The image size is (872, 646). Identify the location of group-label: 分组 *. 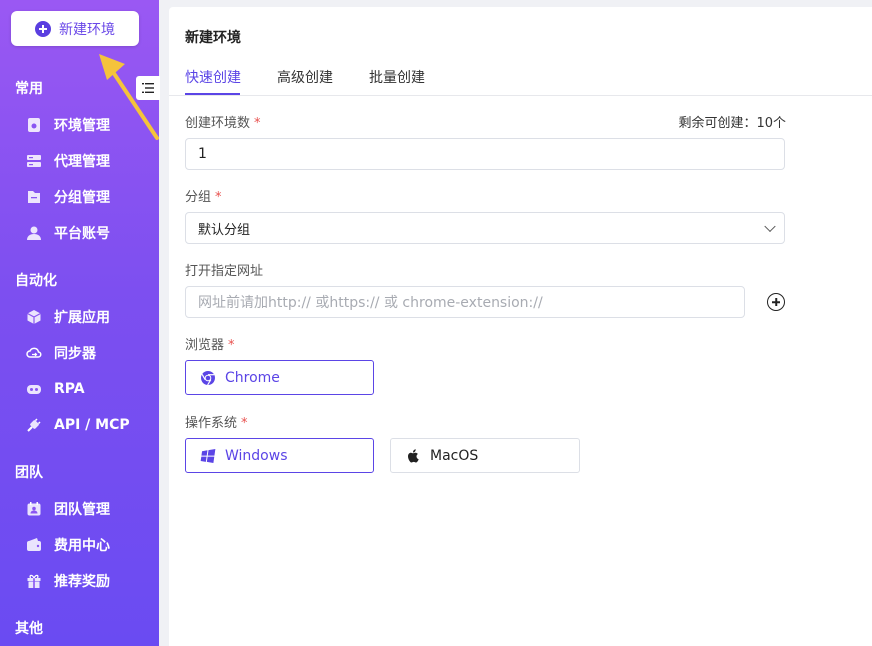
(203, 195).